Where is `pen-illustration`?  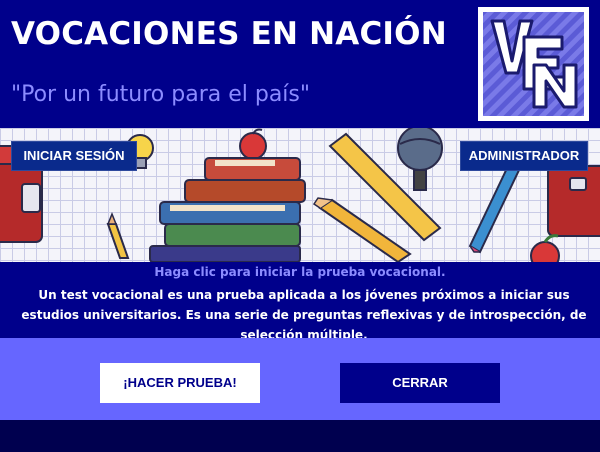 pen-illustration is located at coordinates (495, 207).